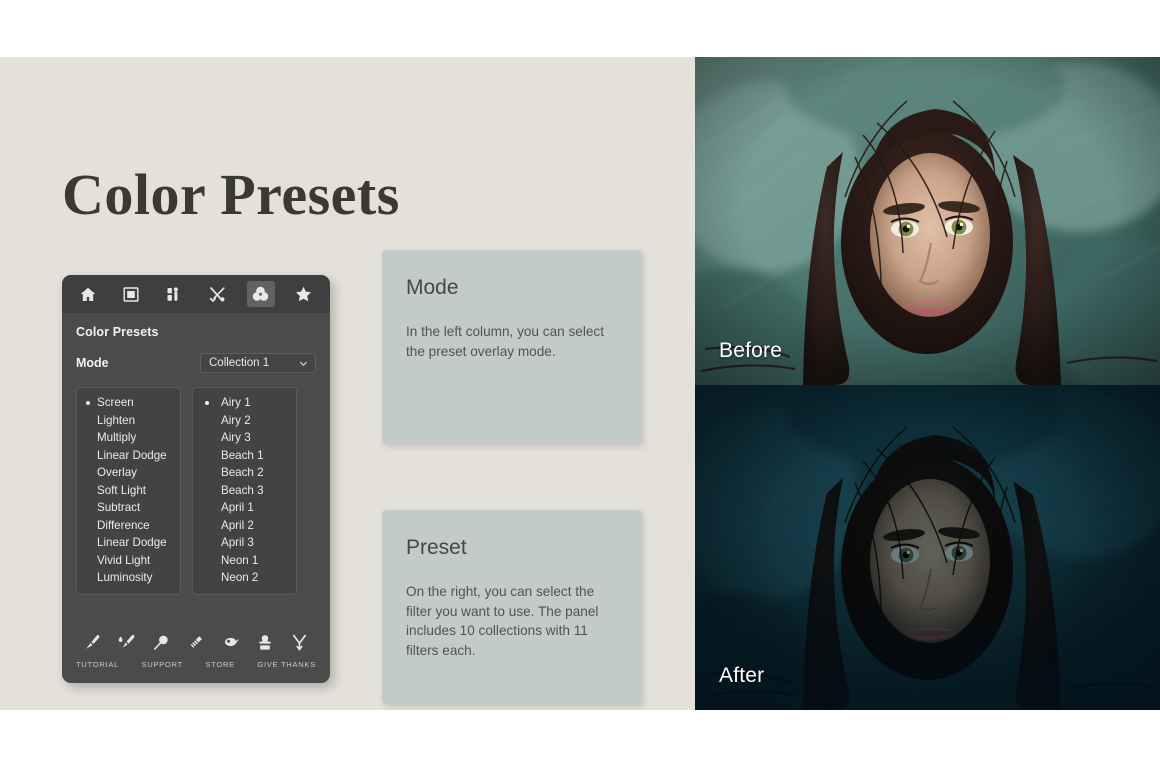  I want to click on footer-icon-row, so click(196, 642).